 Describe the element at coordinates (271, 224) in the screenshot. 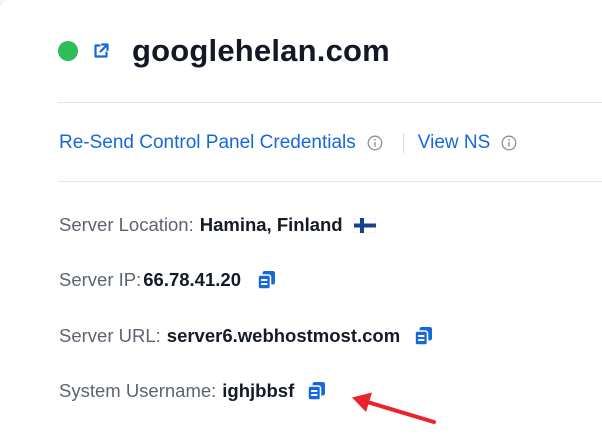

I see `server-location-value: Hamina, Finland` at that location.